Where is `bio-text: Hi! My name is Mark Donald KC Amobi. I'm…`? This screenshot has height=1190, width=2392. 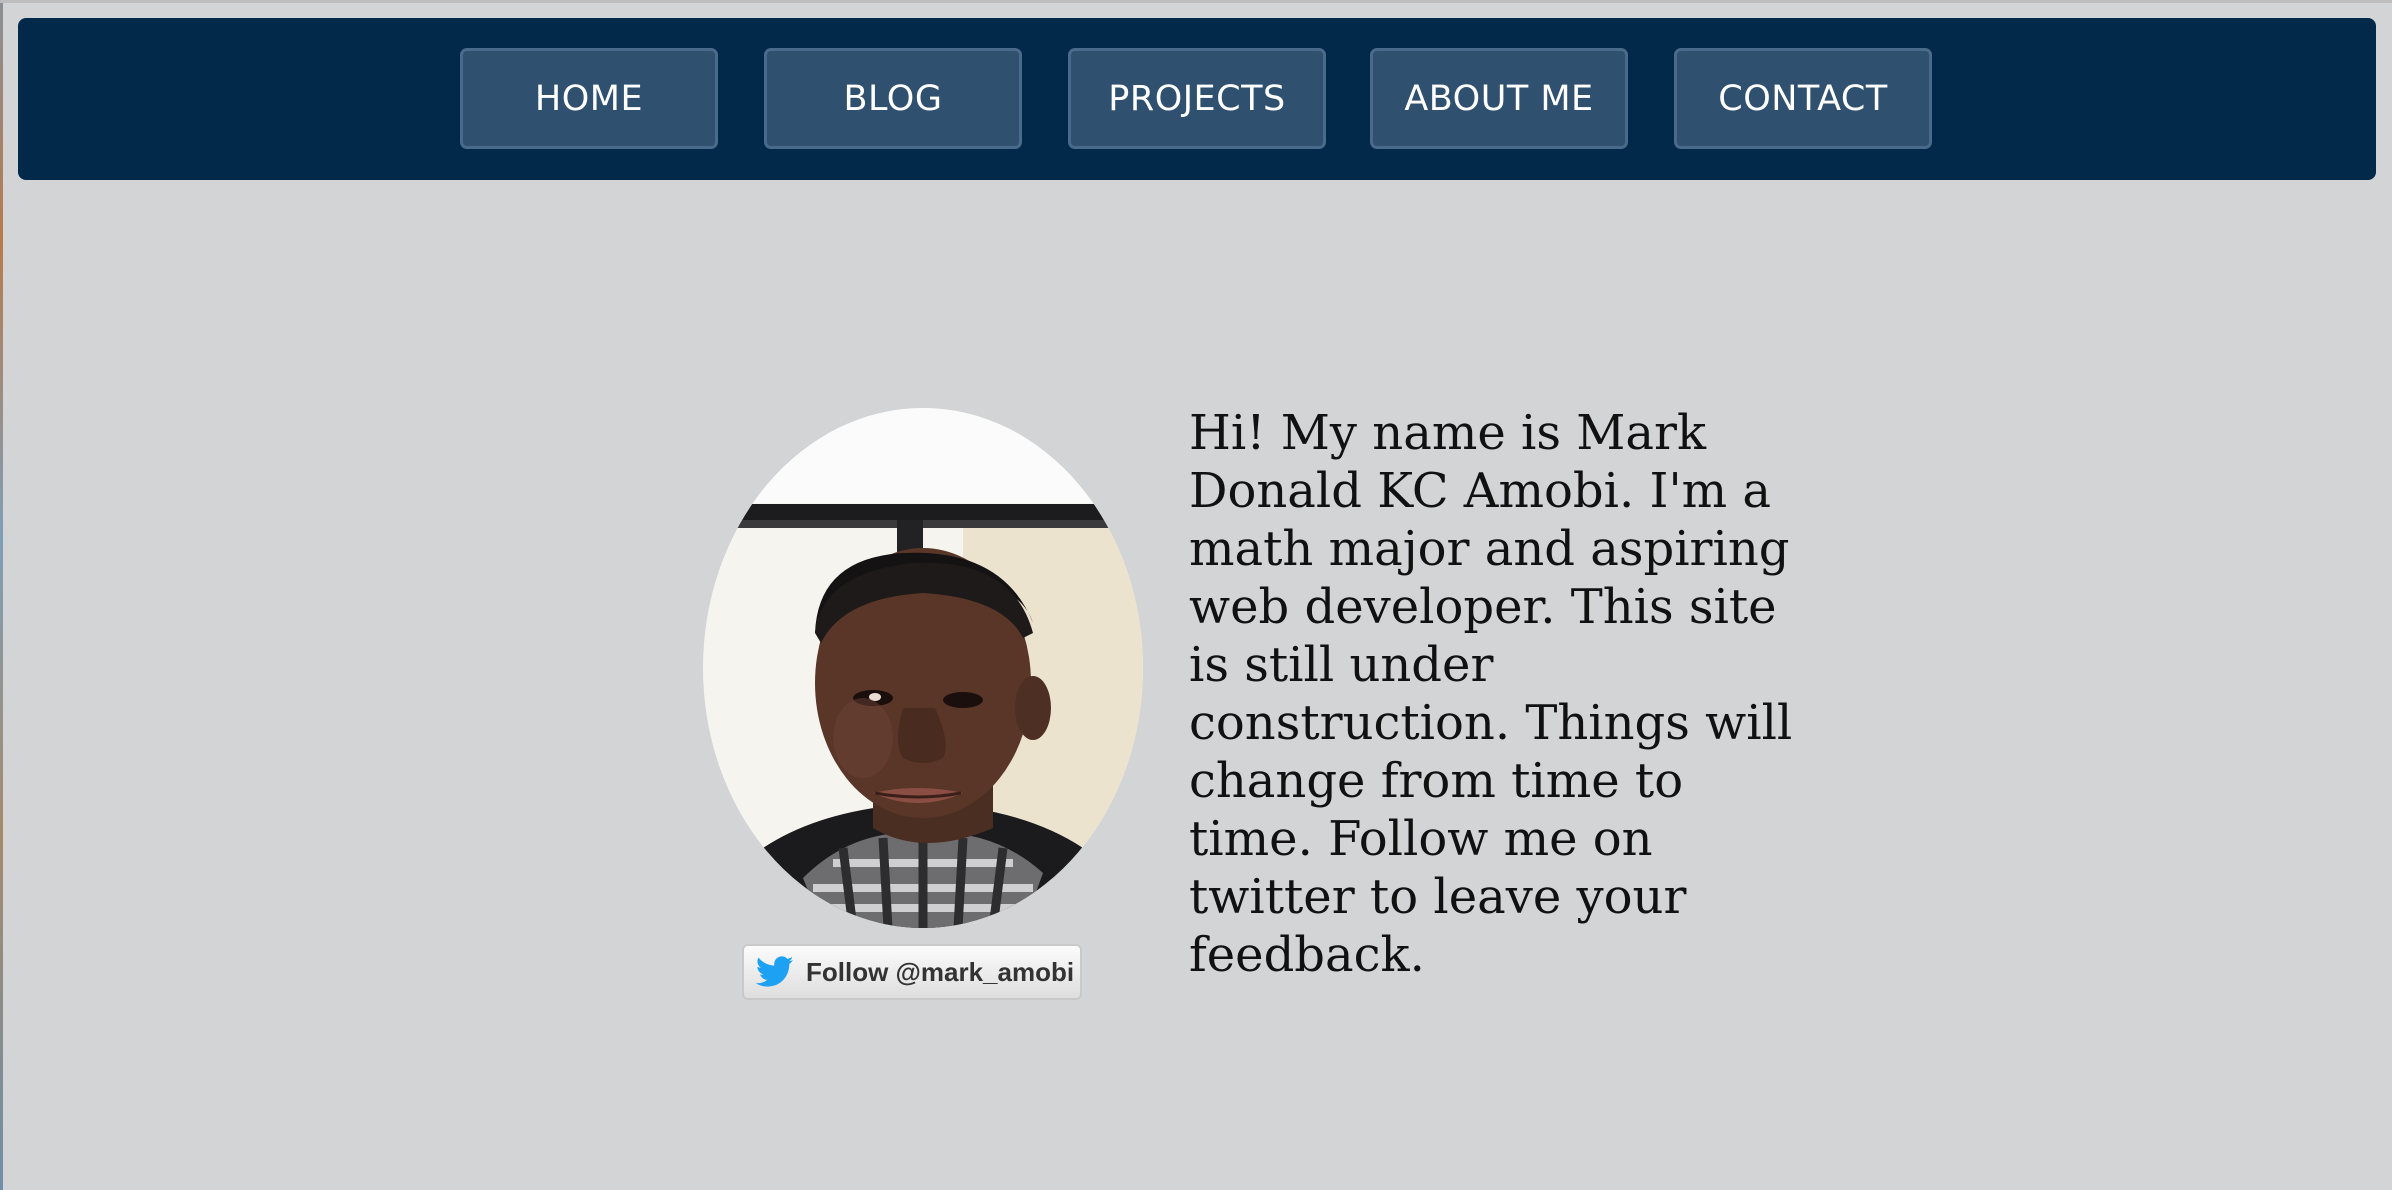 bio-text: Hi! My name is Mark Donald KC Amobi. I'm… is located at coordinates (1491, 694).